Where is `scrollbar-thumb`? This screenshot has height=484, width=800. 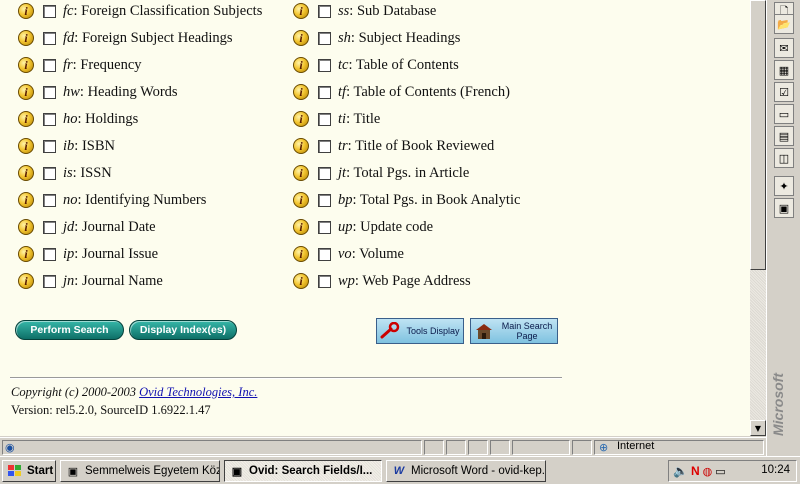 scrollbar-thumb is located at coordinates (758, 135).